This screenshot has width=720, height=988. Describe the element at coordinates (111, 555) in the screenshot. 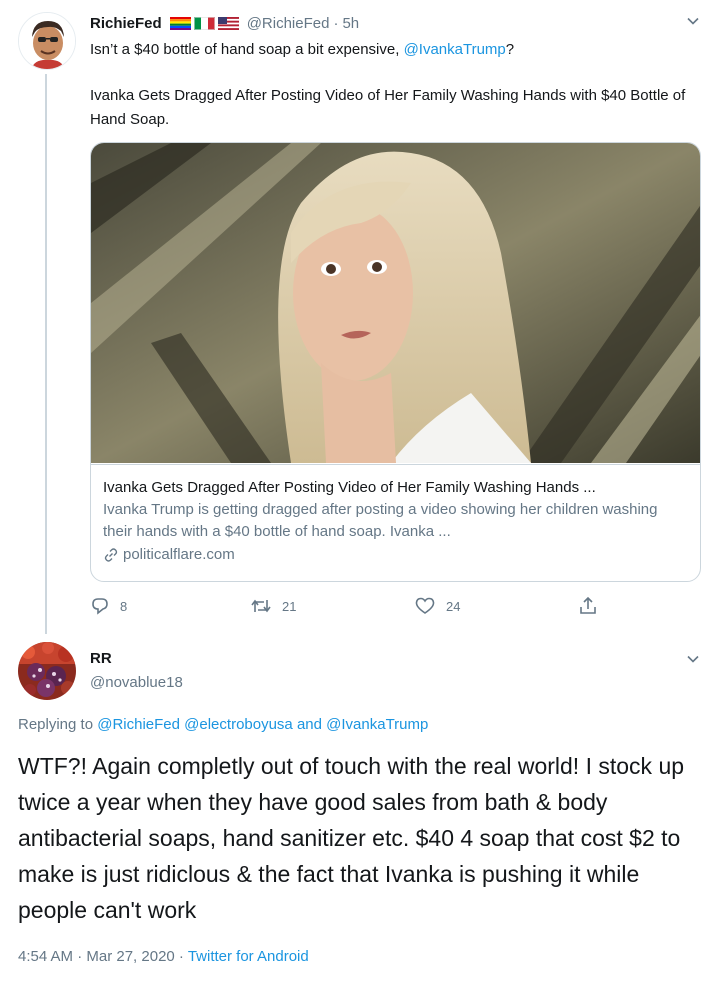

I see `link-icon` at that location.